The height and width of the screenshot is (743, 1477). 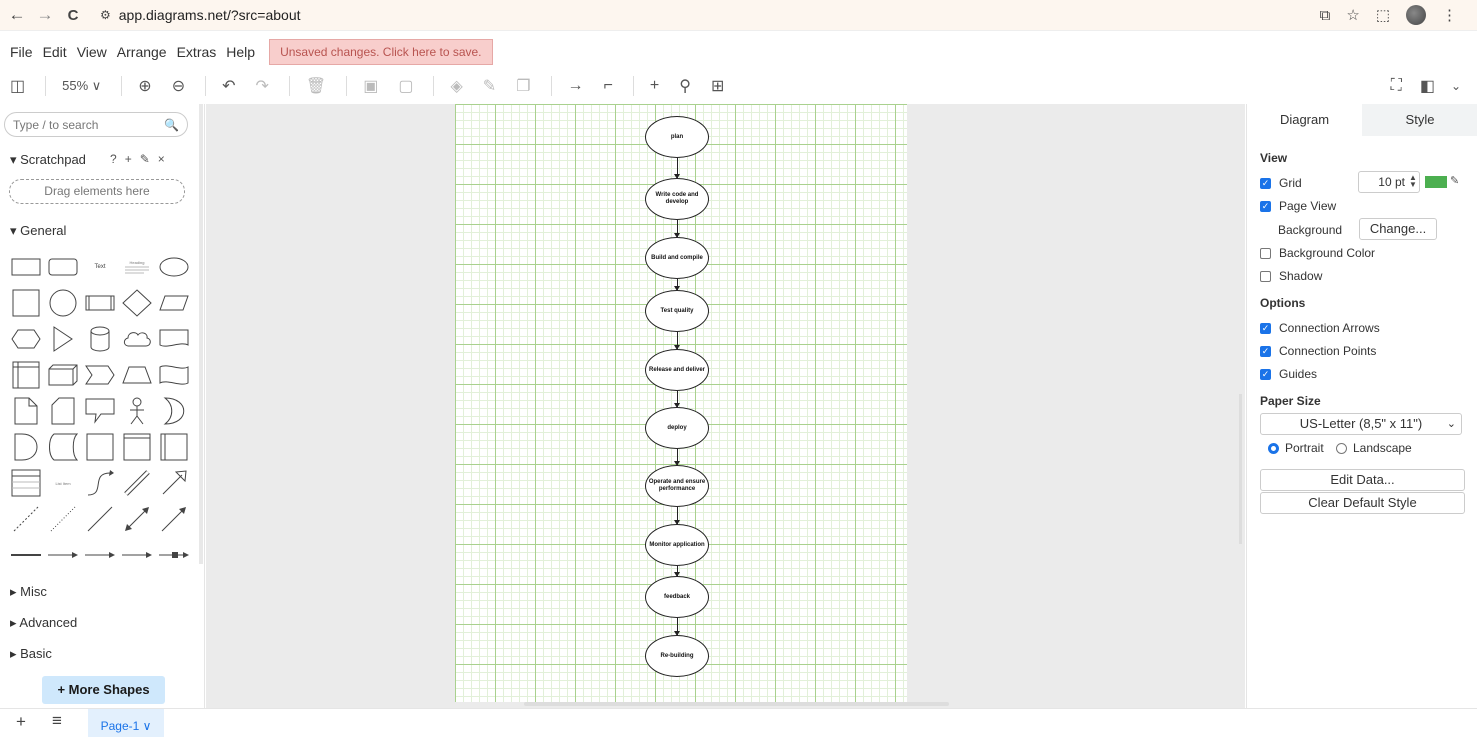 What do you see at coordinates (63, 447) in the screenshot?
I see `data-storage-shape` at bounding box center [63, 447].